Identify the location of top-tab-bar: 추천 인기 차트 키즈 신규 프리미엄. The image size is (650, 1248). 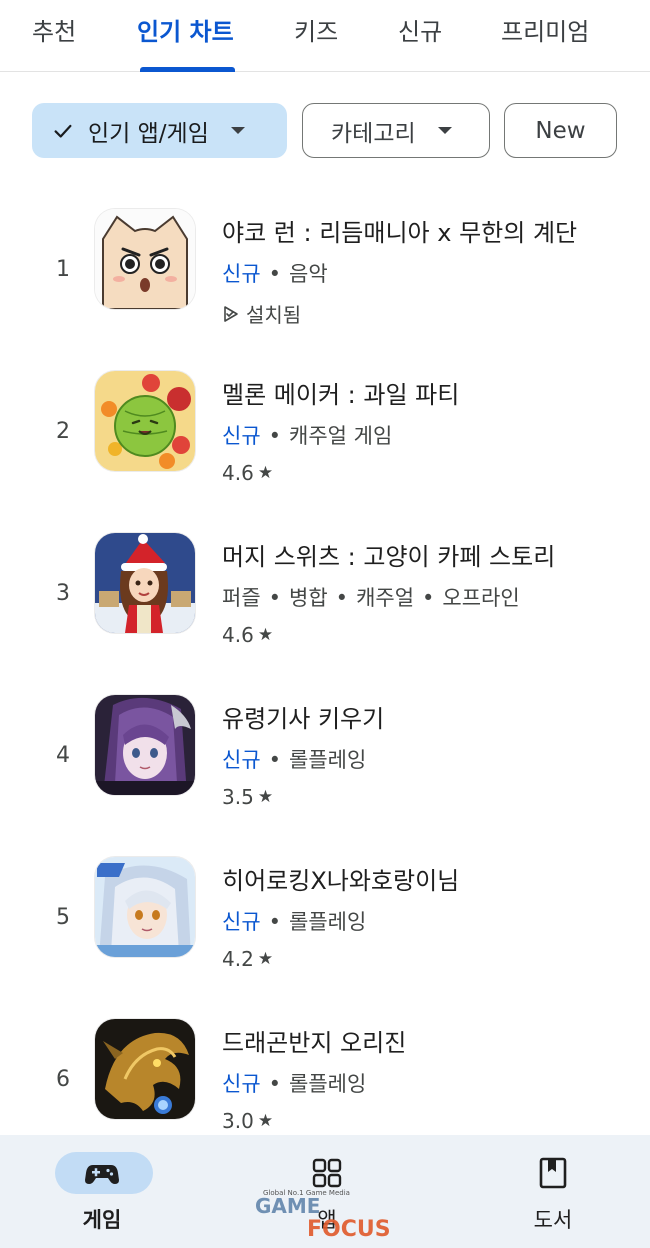
(325, 36).